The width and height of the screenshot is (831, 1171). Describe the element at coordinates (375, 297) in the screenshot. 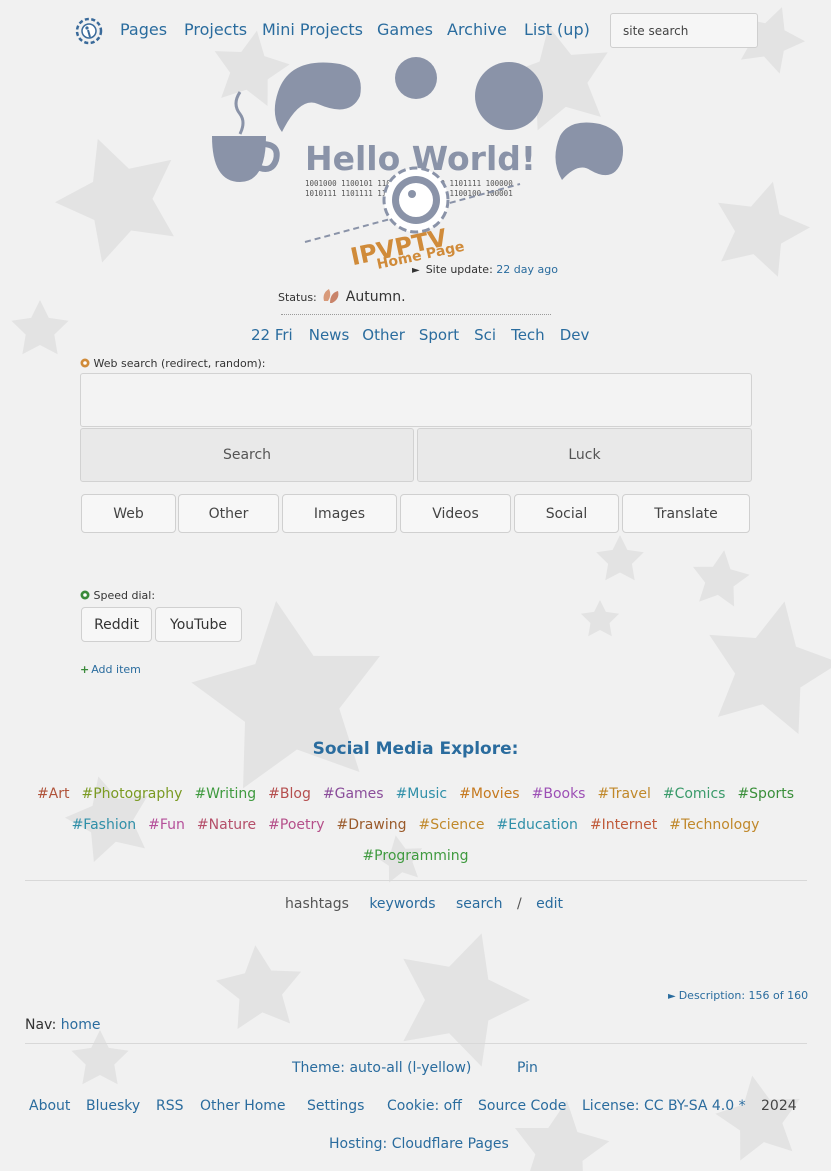

I see `status-value: Autumn.` at that location.